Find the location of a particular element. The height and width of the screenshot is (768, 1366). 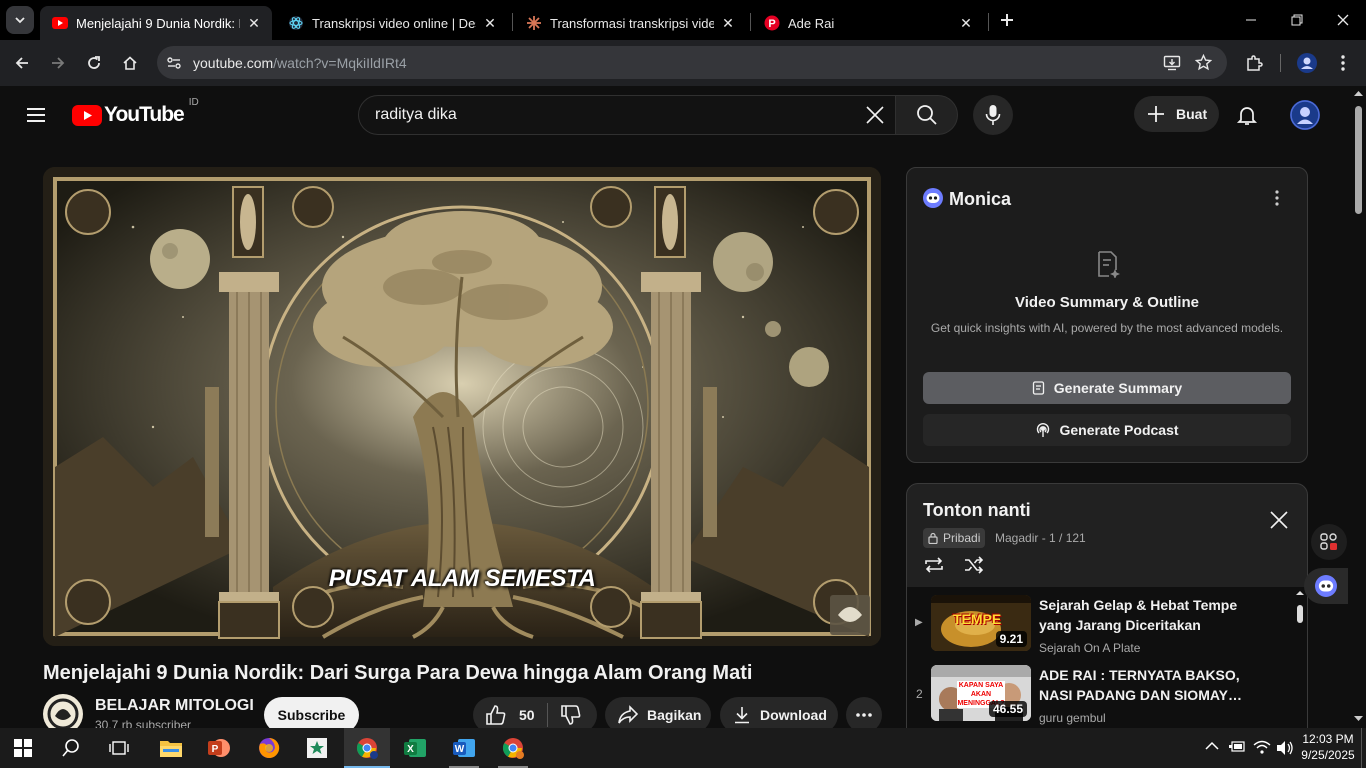

loop-button is located at coordinates (935, 567).